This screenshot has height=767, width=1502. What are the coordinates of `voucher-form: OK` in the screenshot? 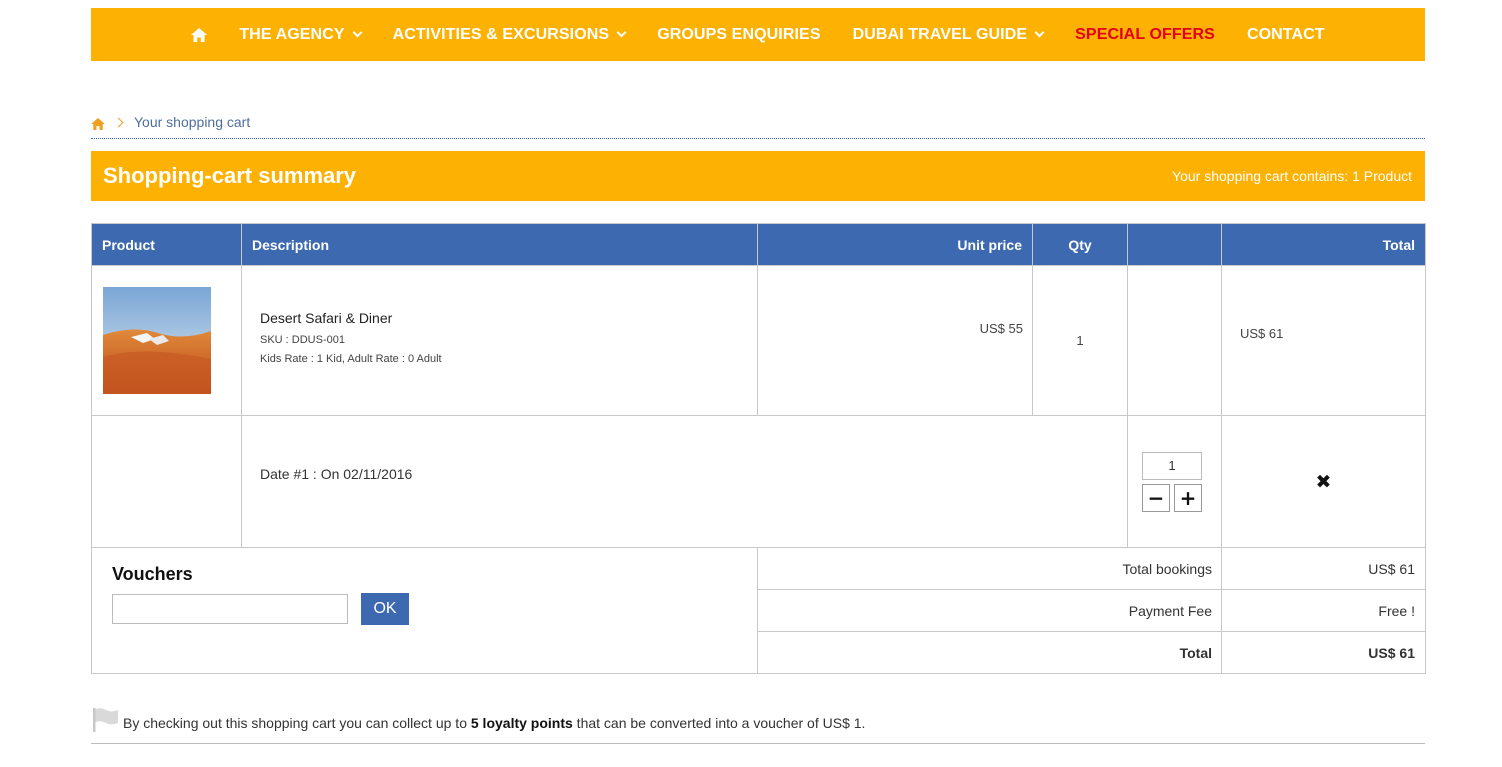 It's located at (424, 609).